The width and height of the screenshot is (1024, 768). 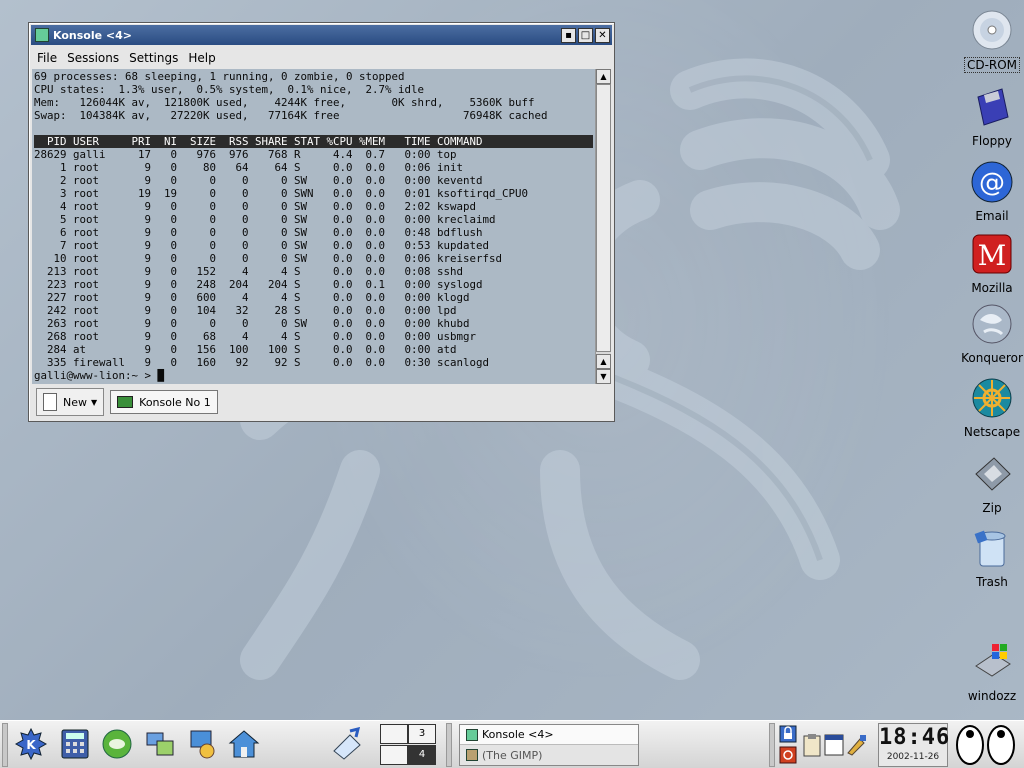 What do you see at coordinates (992, 30) in the screenshot?
I see `cdrom-icon` at bounding box center [992, 30].